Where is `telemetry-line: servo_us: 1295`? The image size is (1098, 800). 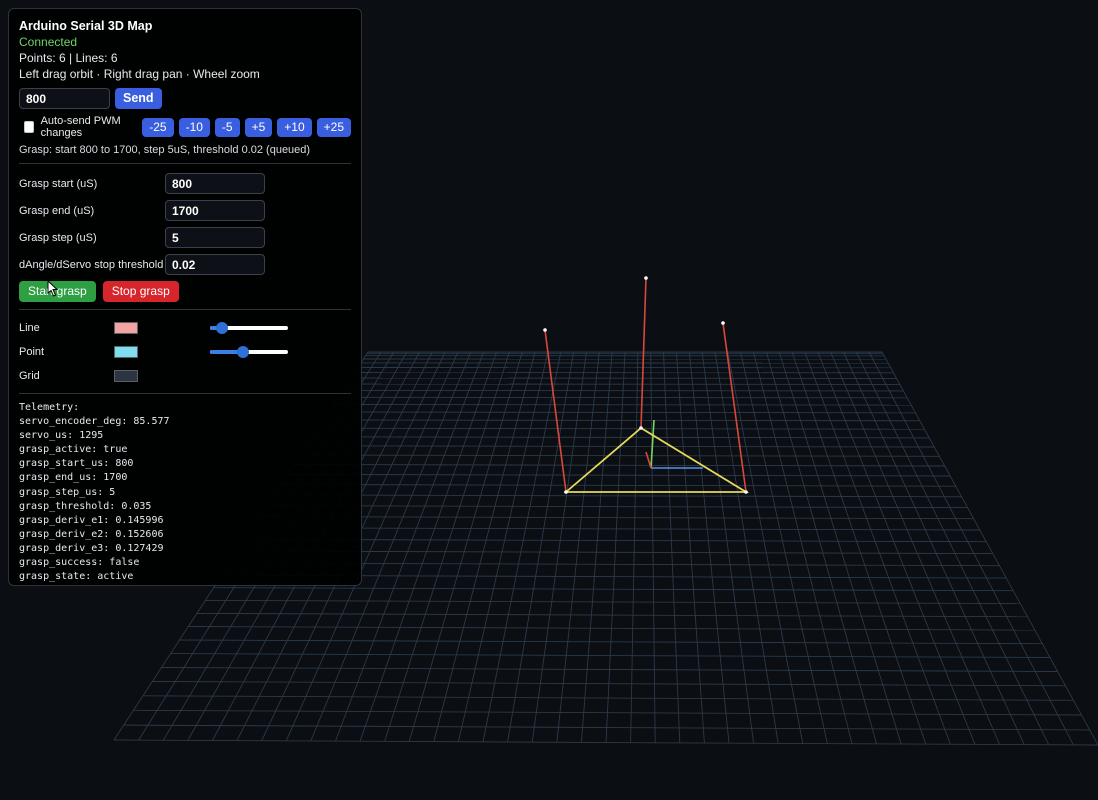 telemetry-line: servo_us: 1295 is located at coordinates (61, 436).